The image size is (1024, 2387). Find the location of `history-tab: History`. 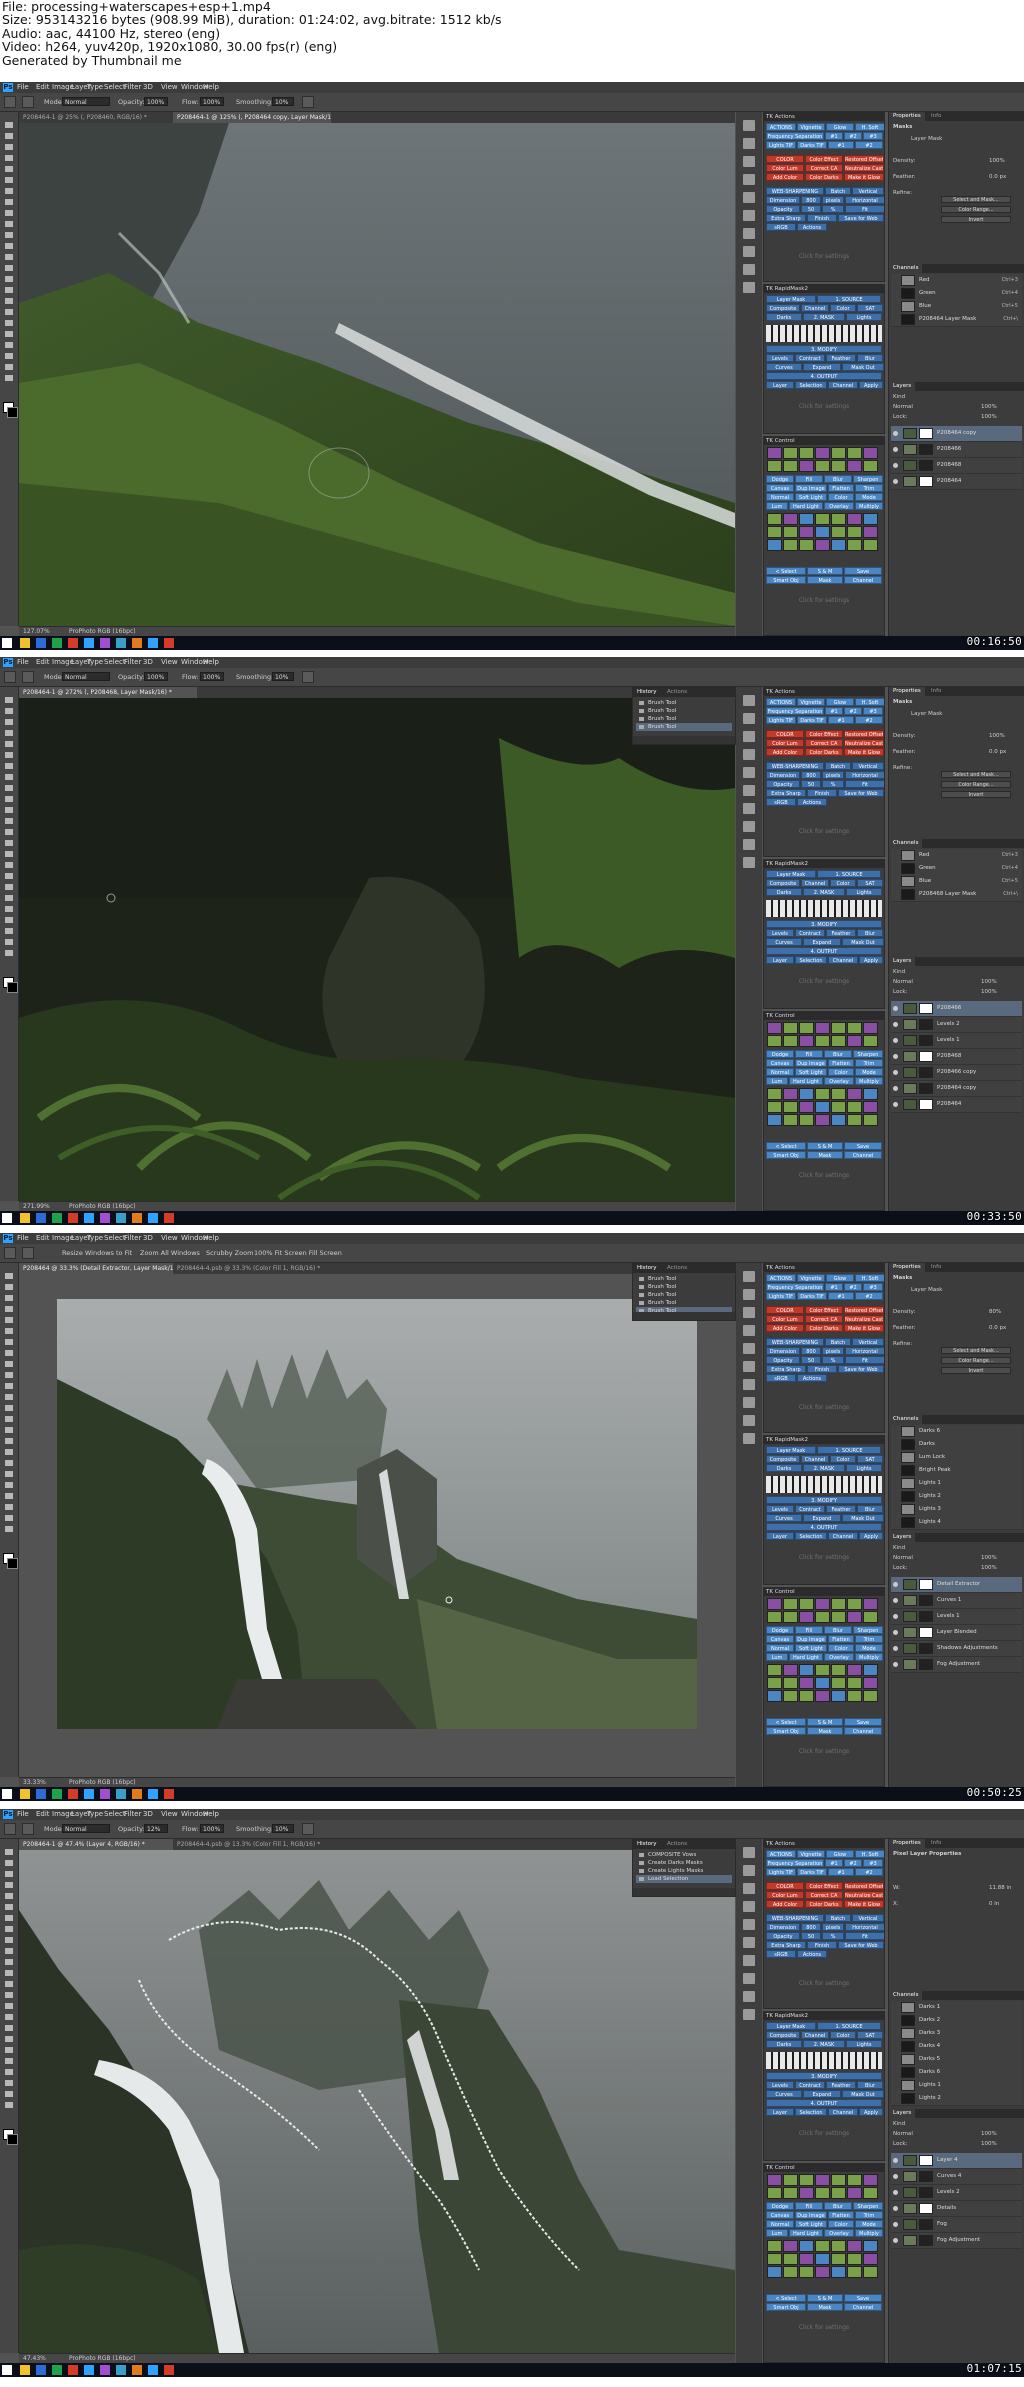

history-tab: History is located at coordinates (647, 692).